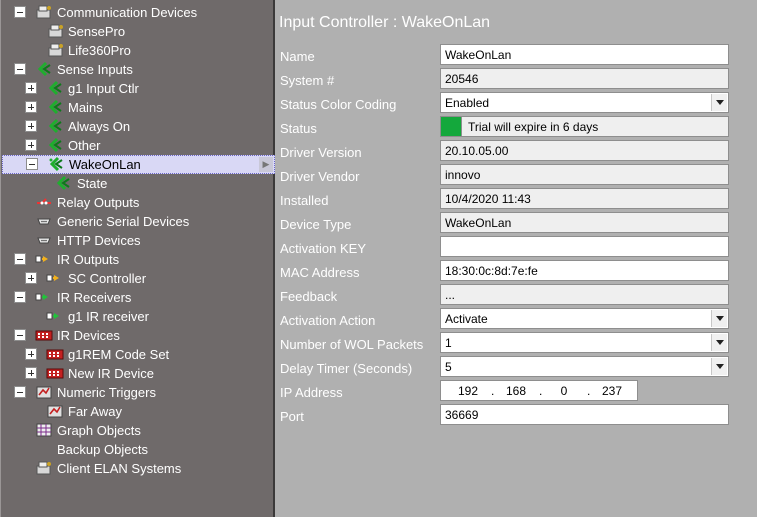 The width and height of the screenshot is (757, 517). Describe the element at coordinates (266, 164) in the screenshot. I see `chevron-right-icon: ▶` at that location.